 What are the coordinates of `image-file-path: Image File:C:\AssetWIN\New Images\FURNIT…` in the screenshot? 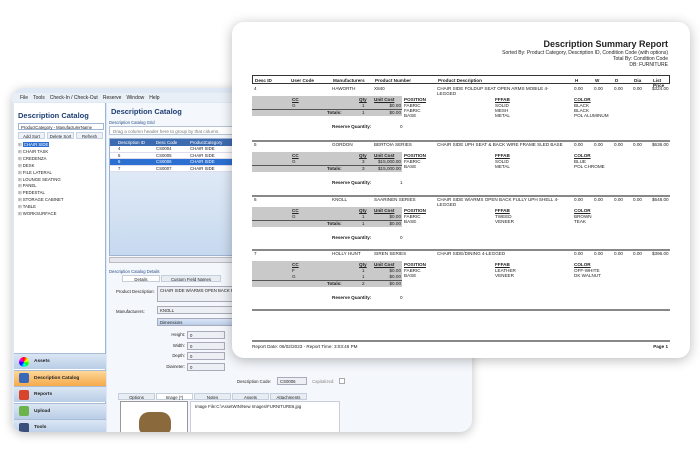 It's located at (248, 406).